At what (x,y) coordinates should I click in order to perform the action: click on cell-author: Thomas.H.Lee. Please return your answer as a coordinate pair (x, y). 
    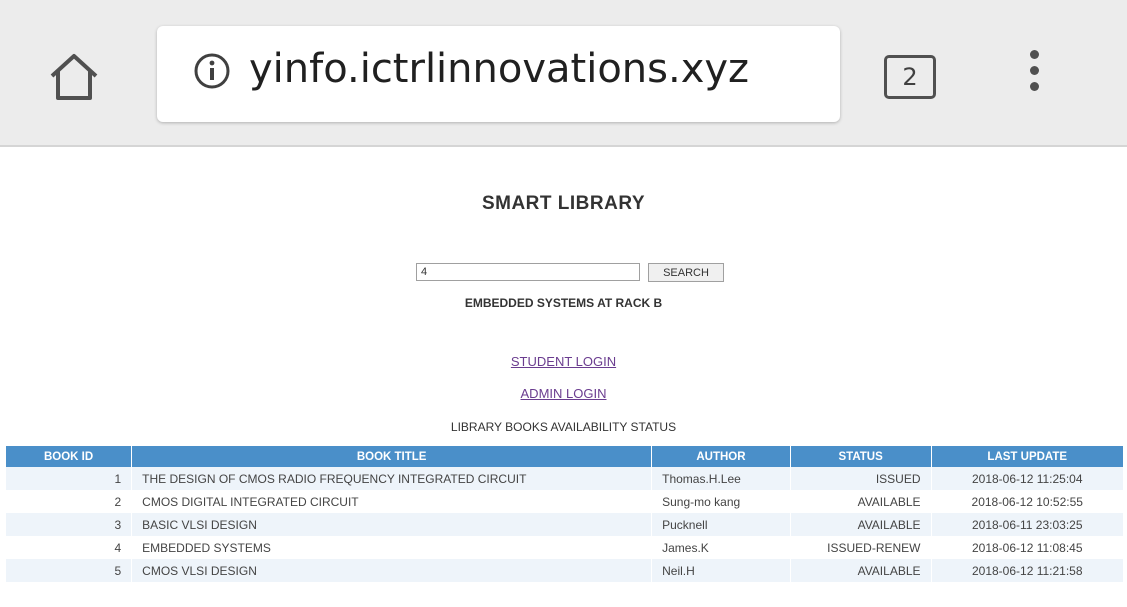
    Looking at the image, I should click on (721, 478).